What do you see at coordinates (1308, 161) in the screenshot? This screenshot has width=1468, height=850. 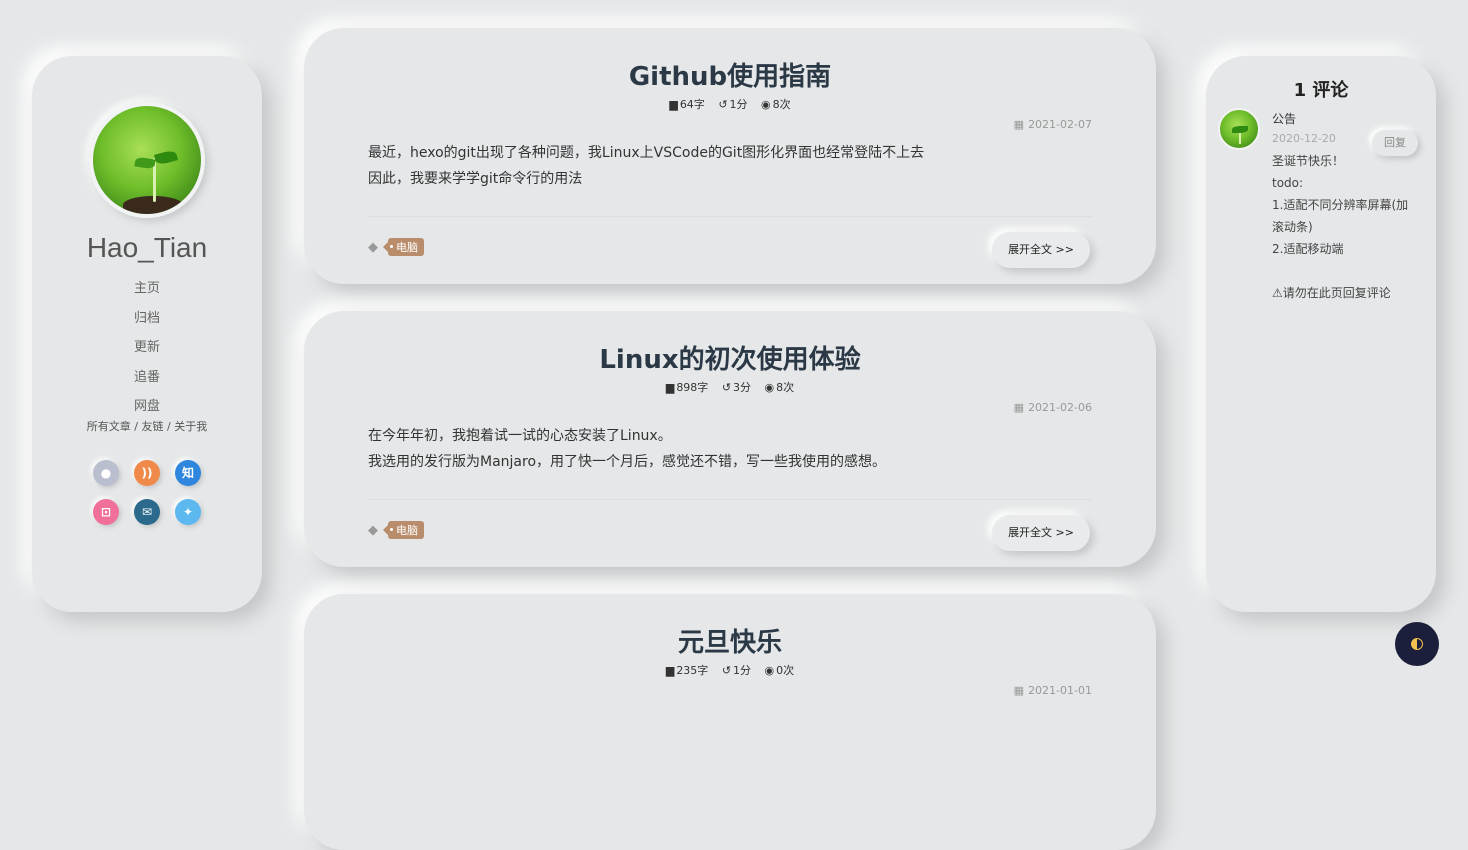 I see `comment-line: 圣诞节快乐！` at bounding box center [1308, 161].